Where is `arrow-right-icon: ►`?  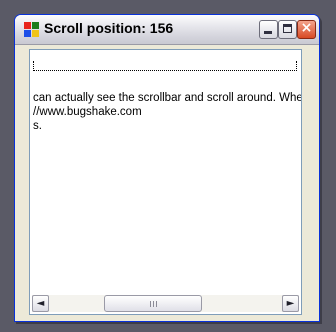
arrow-right-icon: ► is located at coordinates (290, 303).